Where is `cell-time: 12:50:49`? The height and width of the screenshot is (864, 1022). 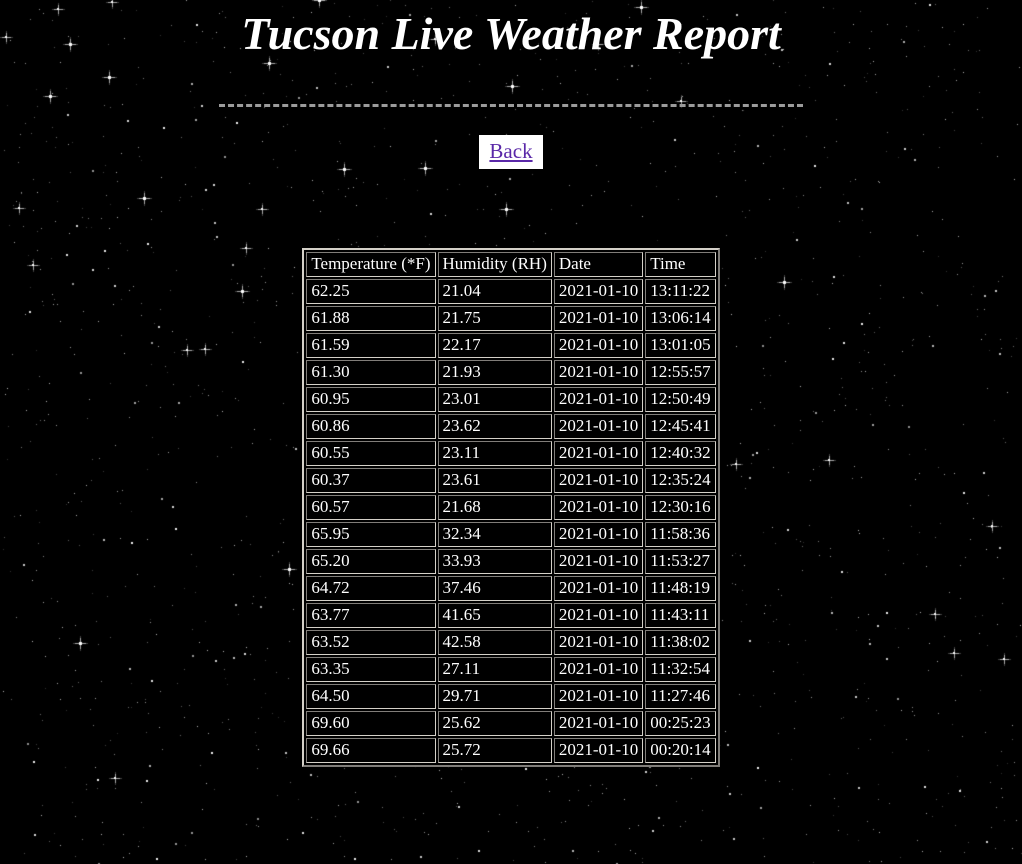 cell-time: 12:50:49 is located at coordinates (680, 399).